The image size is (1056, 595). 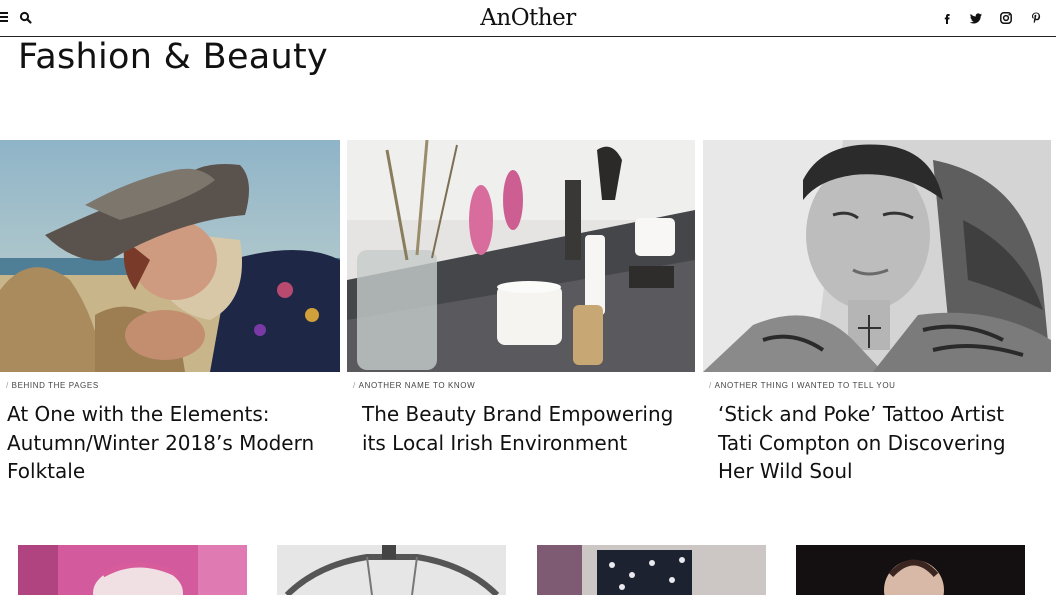 What do you see at coordinates (802, 385) in the screenshot?
I see `article-category: / Another Thing I Wanted to Tell You` at bounding box center [802, 385].